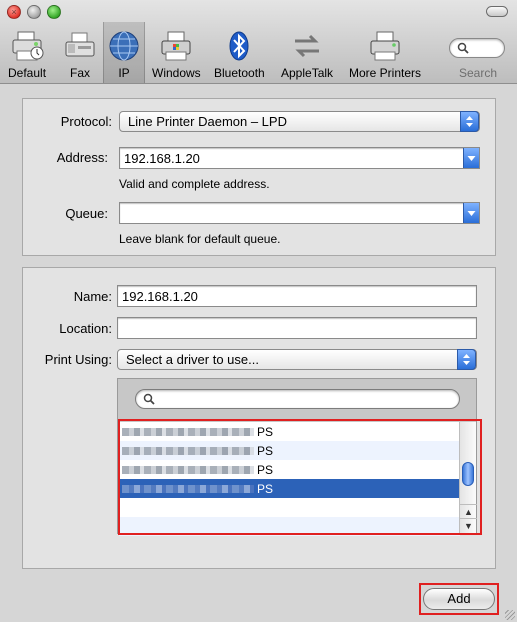 The width and height of the screenshot is (517, 622). I want to click on toolbar-item-label: IP, so click(124, 73).